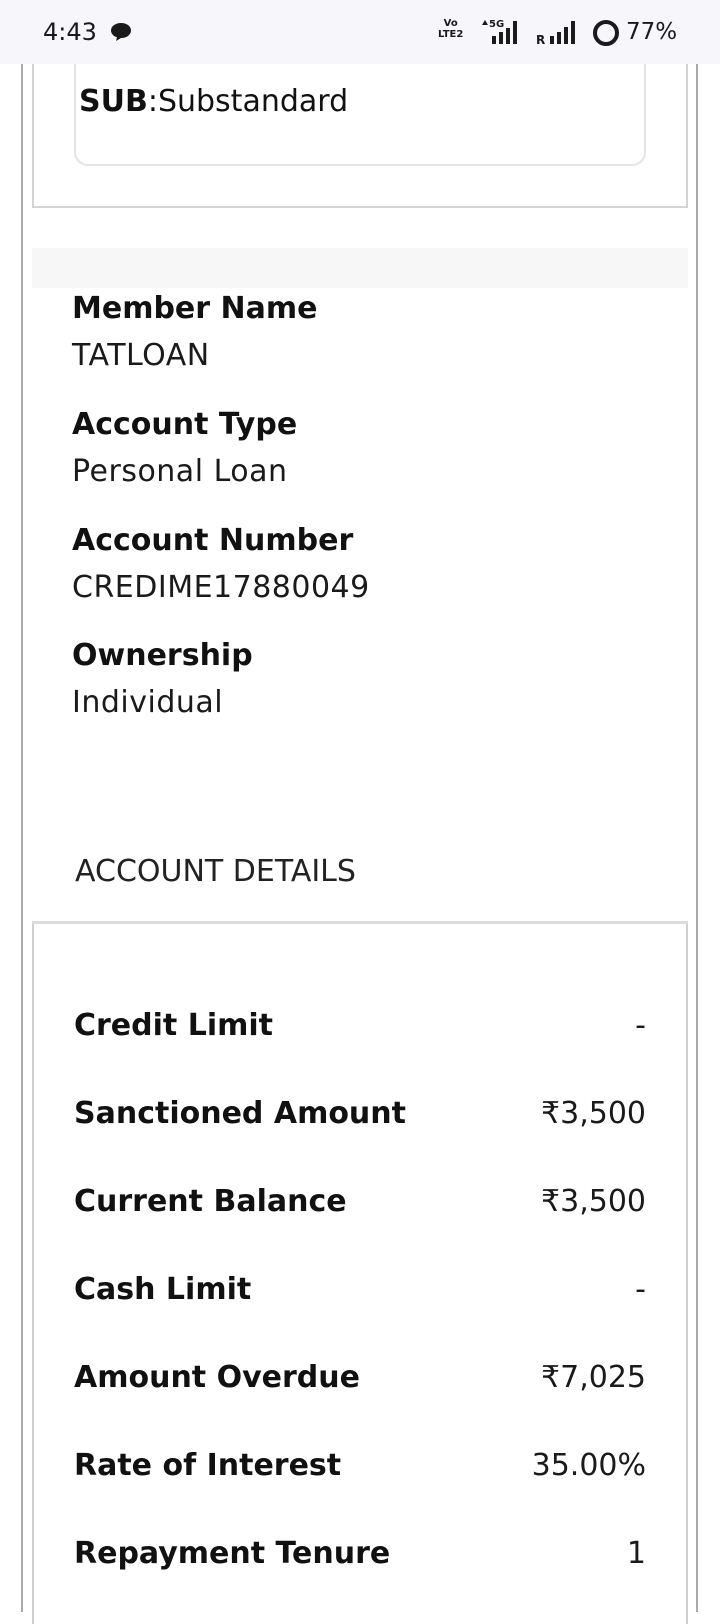  I want to click on section-separator, so click(360, 268).